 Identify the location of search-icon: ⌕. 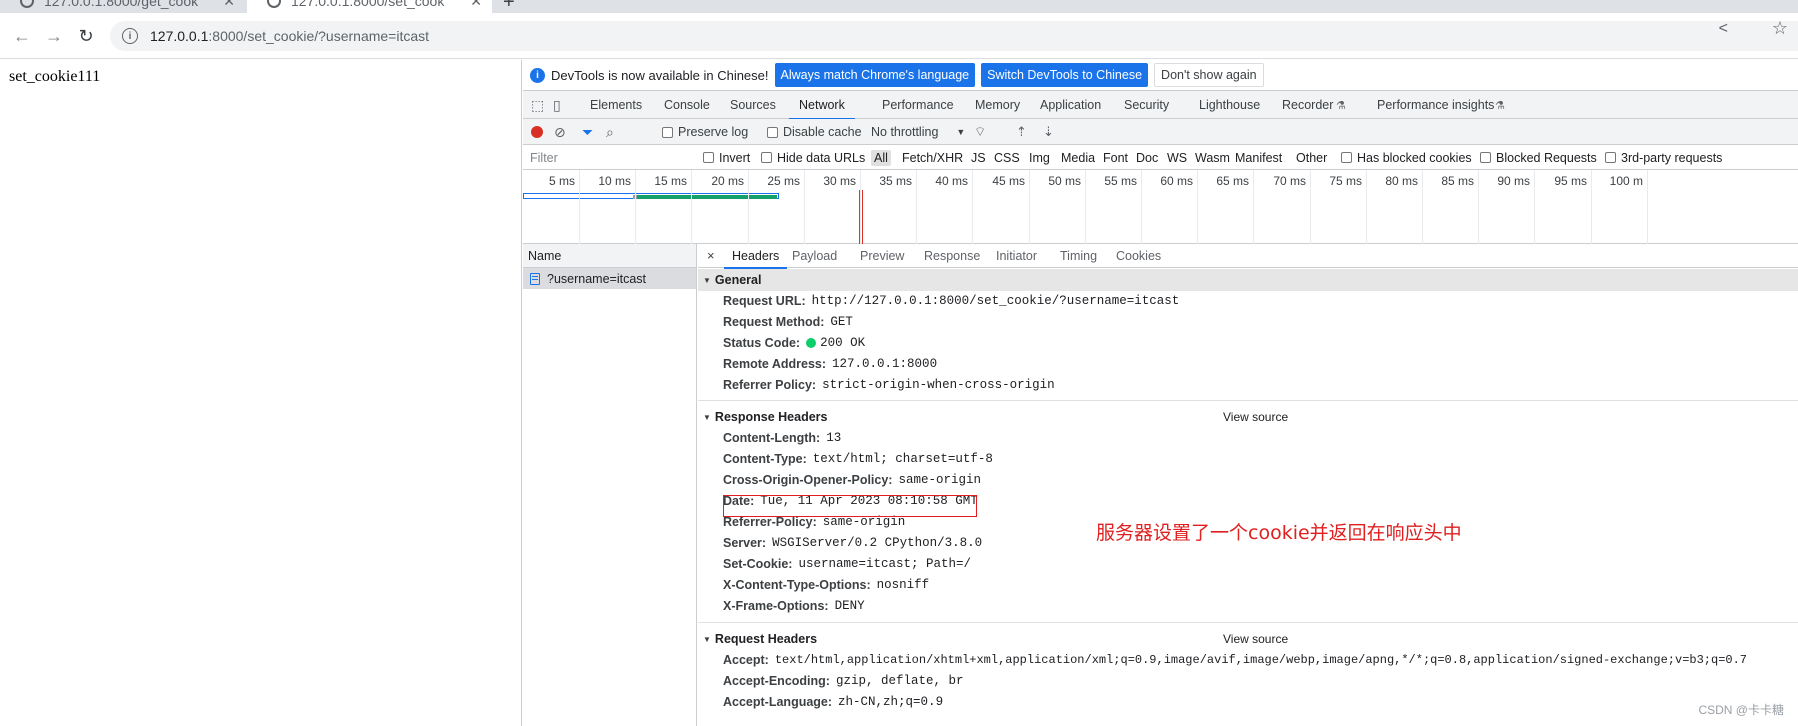
(610, 132).